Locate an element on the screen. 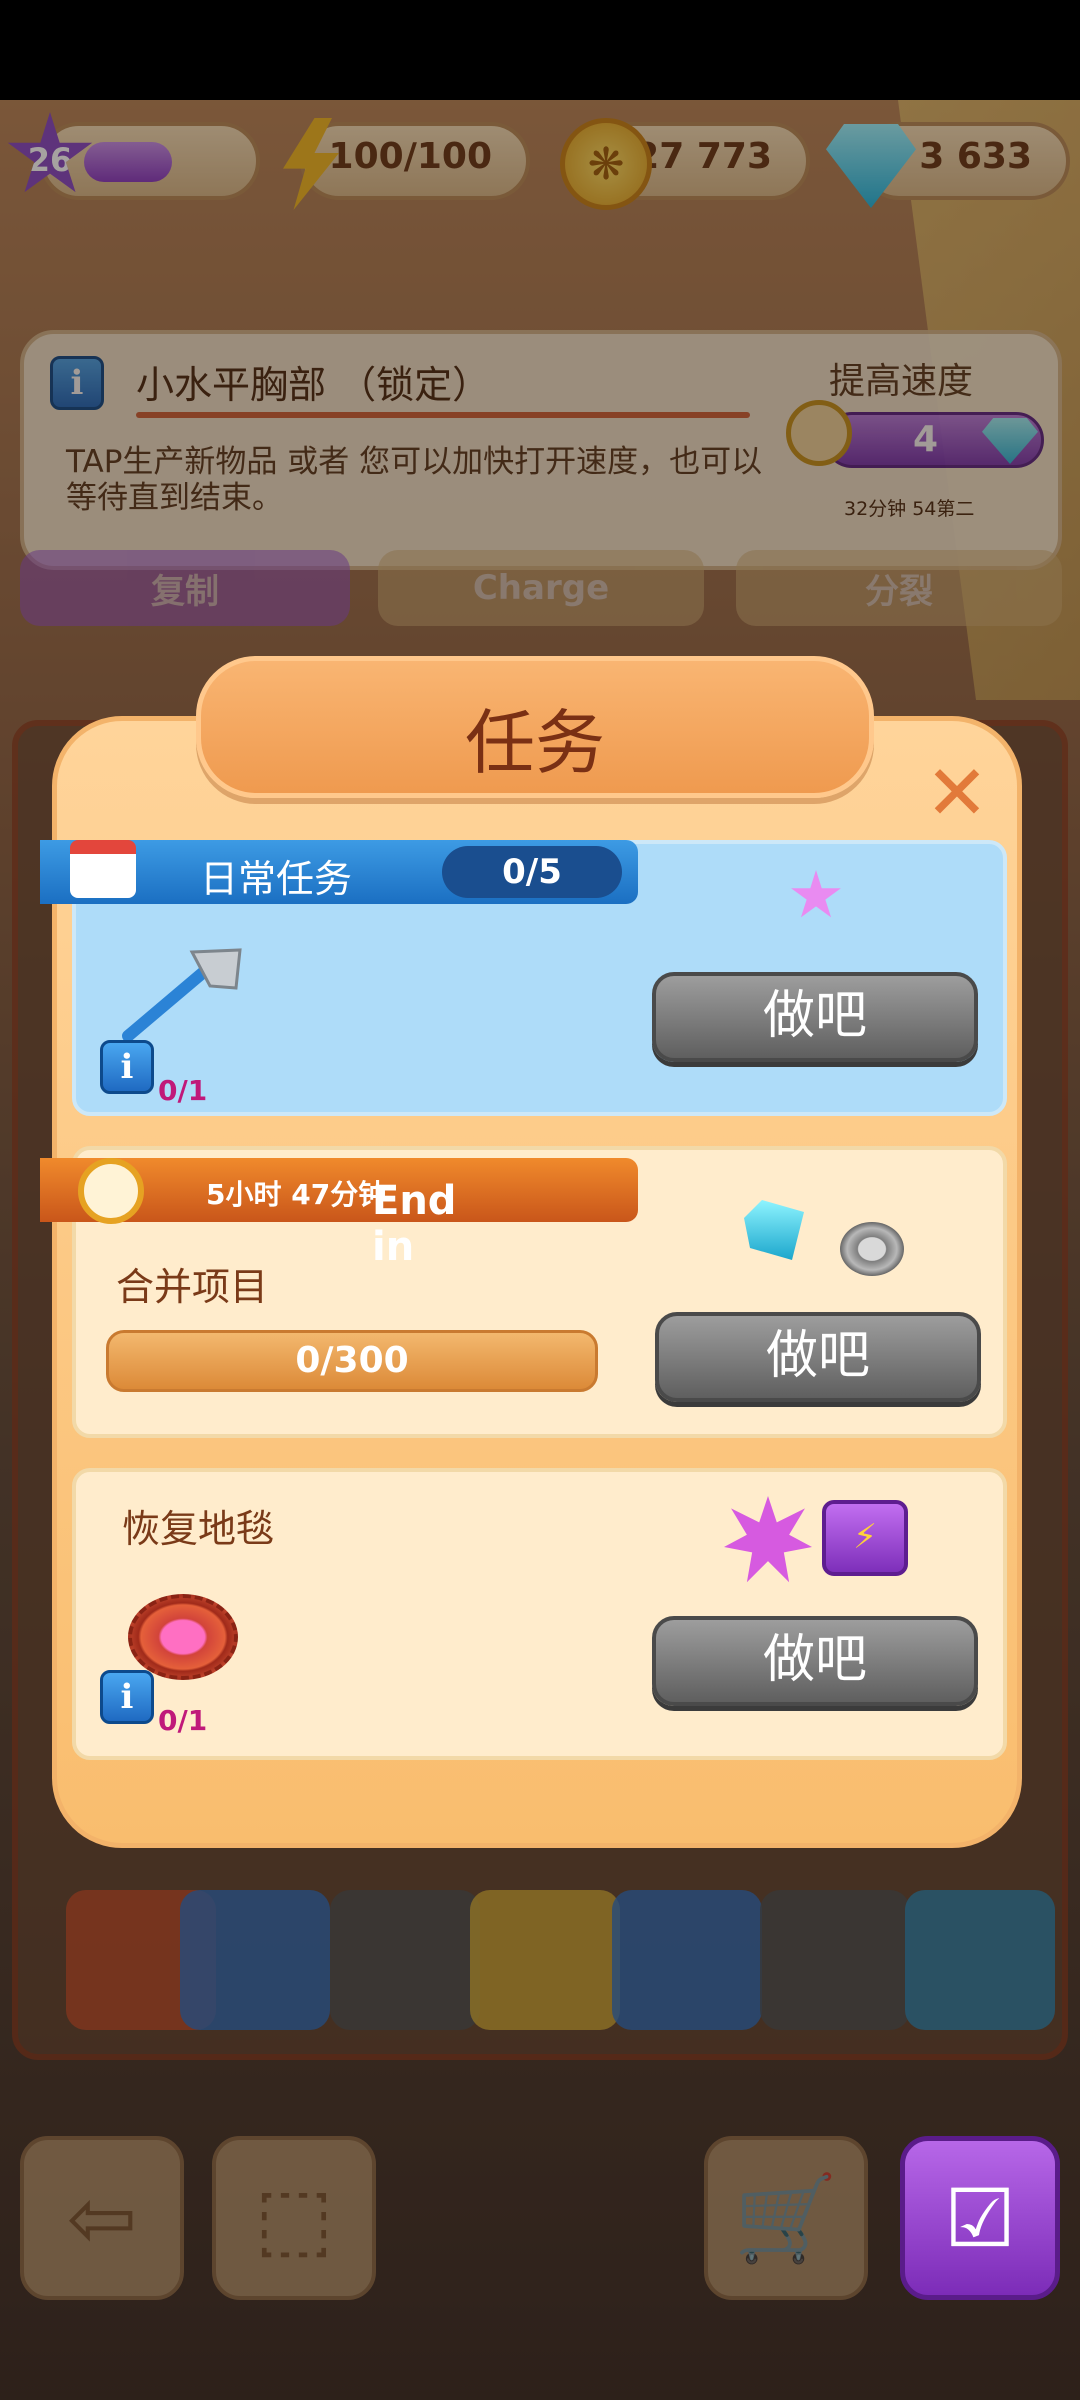  quests-icon: ☑ is located at coordinates (980, 2218).